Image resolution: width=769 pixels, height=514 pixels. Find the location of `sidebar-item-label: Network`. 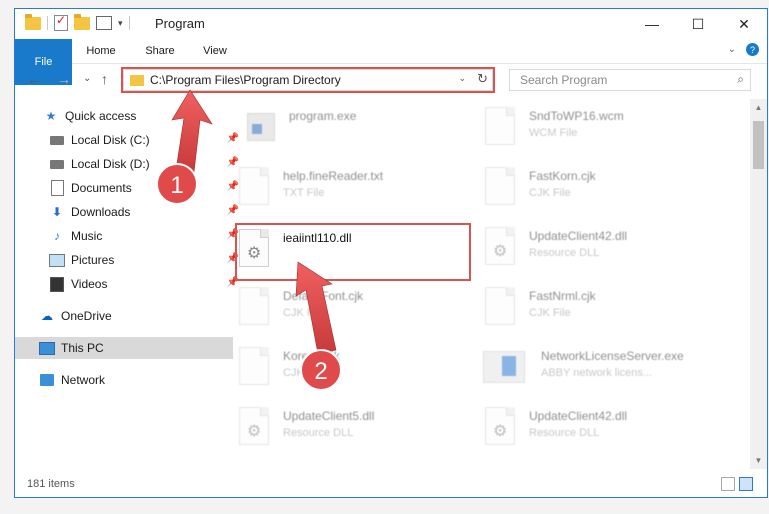

sidebar-item-label: Network is located at coordinates (83, 380).